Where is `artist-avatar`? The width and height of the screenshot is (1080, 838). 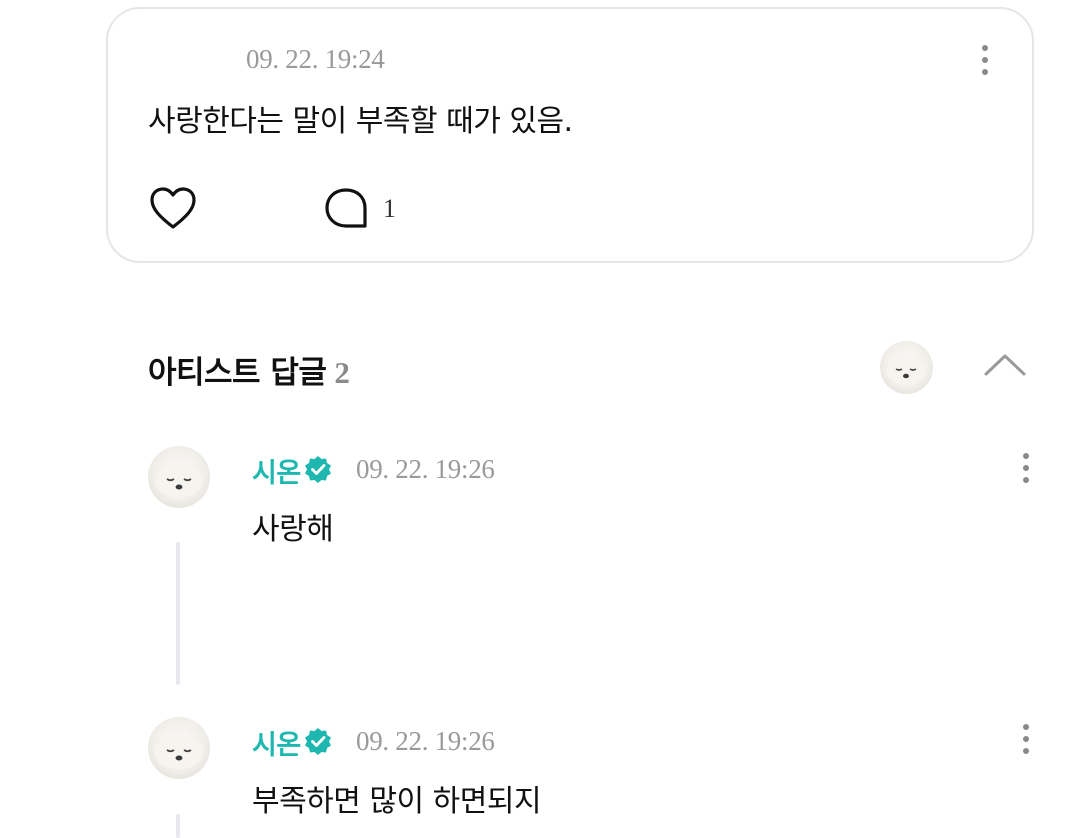 artist-avatar is located at coordinates (906, 367).